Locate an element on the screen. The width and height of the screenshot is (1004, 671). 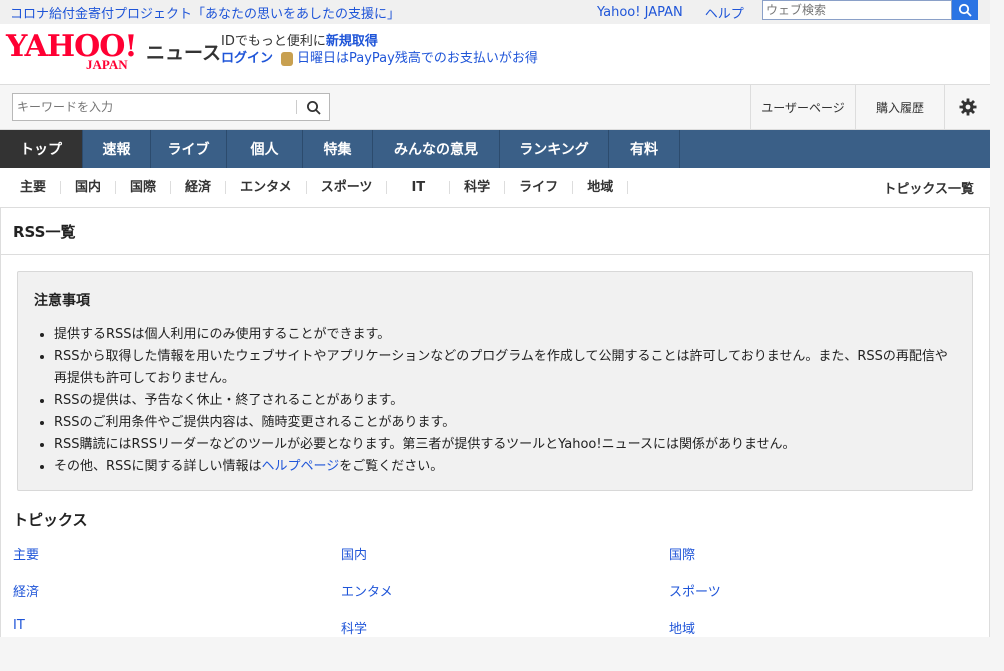
web-search is located at coordinates (871, 10).